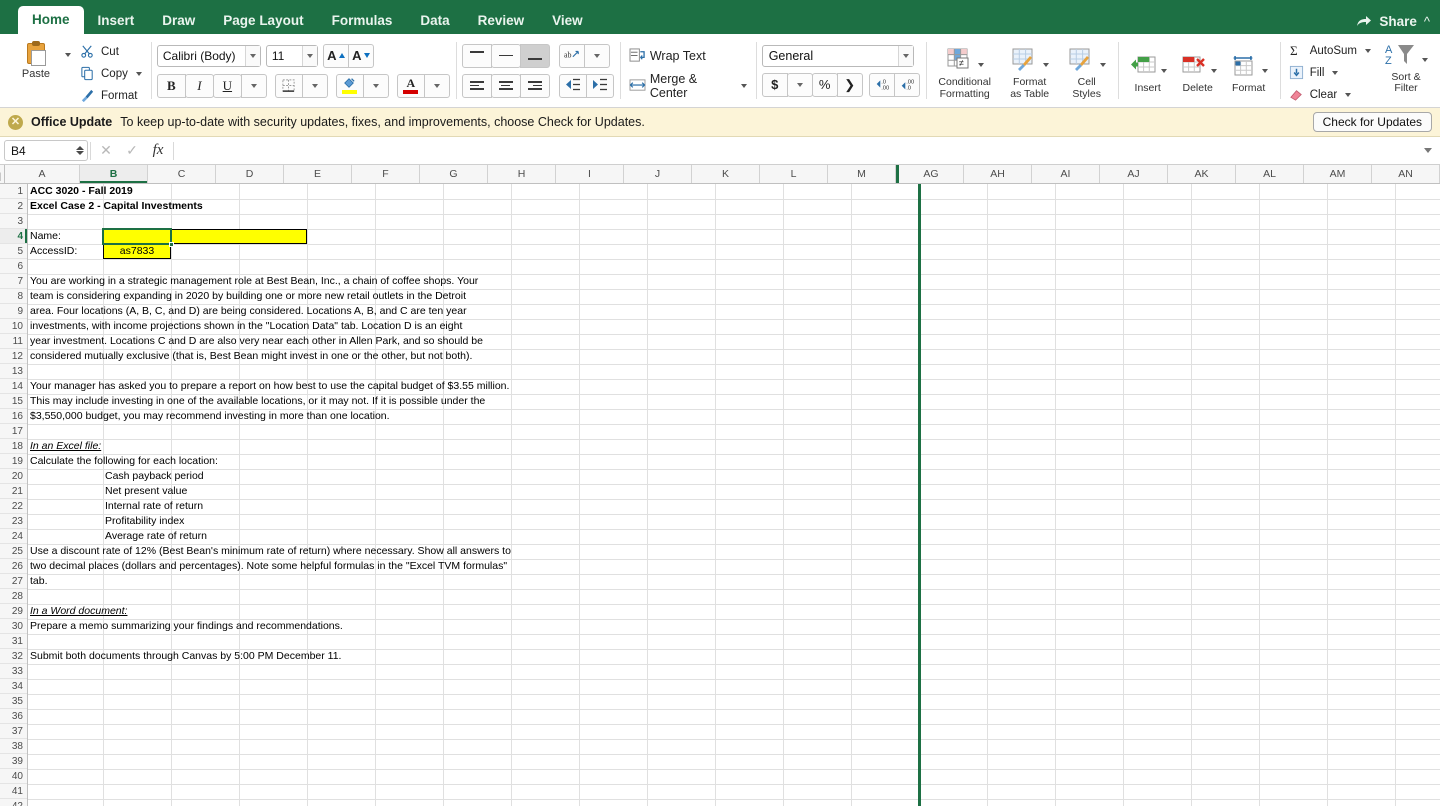 Image resolution: width=1440 pixels, height=810 pixels. I want to click on tab-draw: Draw, so click(178, 21).